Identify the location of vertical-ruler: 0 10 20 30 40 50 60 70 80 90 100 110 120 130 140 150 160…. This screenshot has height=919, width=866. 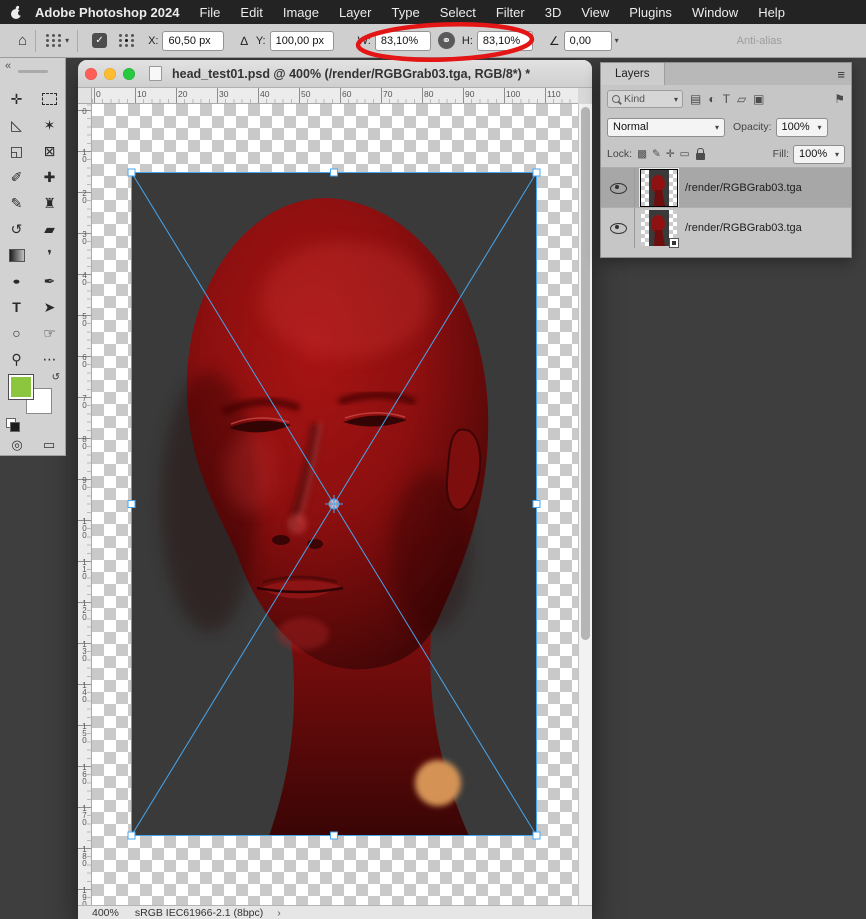
(85, 505).